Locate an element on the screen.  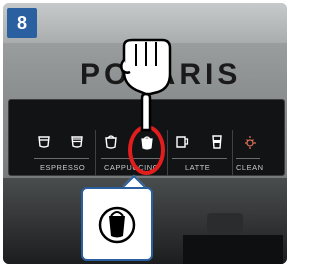
label-clean: CLEAN is located at coordinates (250, 167).